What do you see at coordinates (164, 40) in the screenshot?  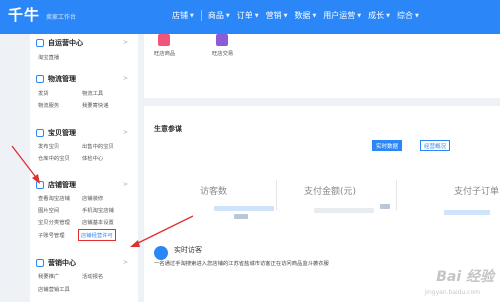 I see `product-app-icon` at bounding box center [164, 40].